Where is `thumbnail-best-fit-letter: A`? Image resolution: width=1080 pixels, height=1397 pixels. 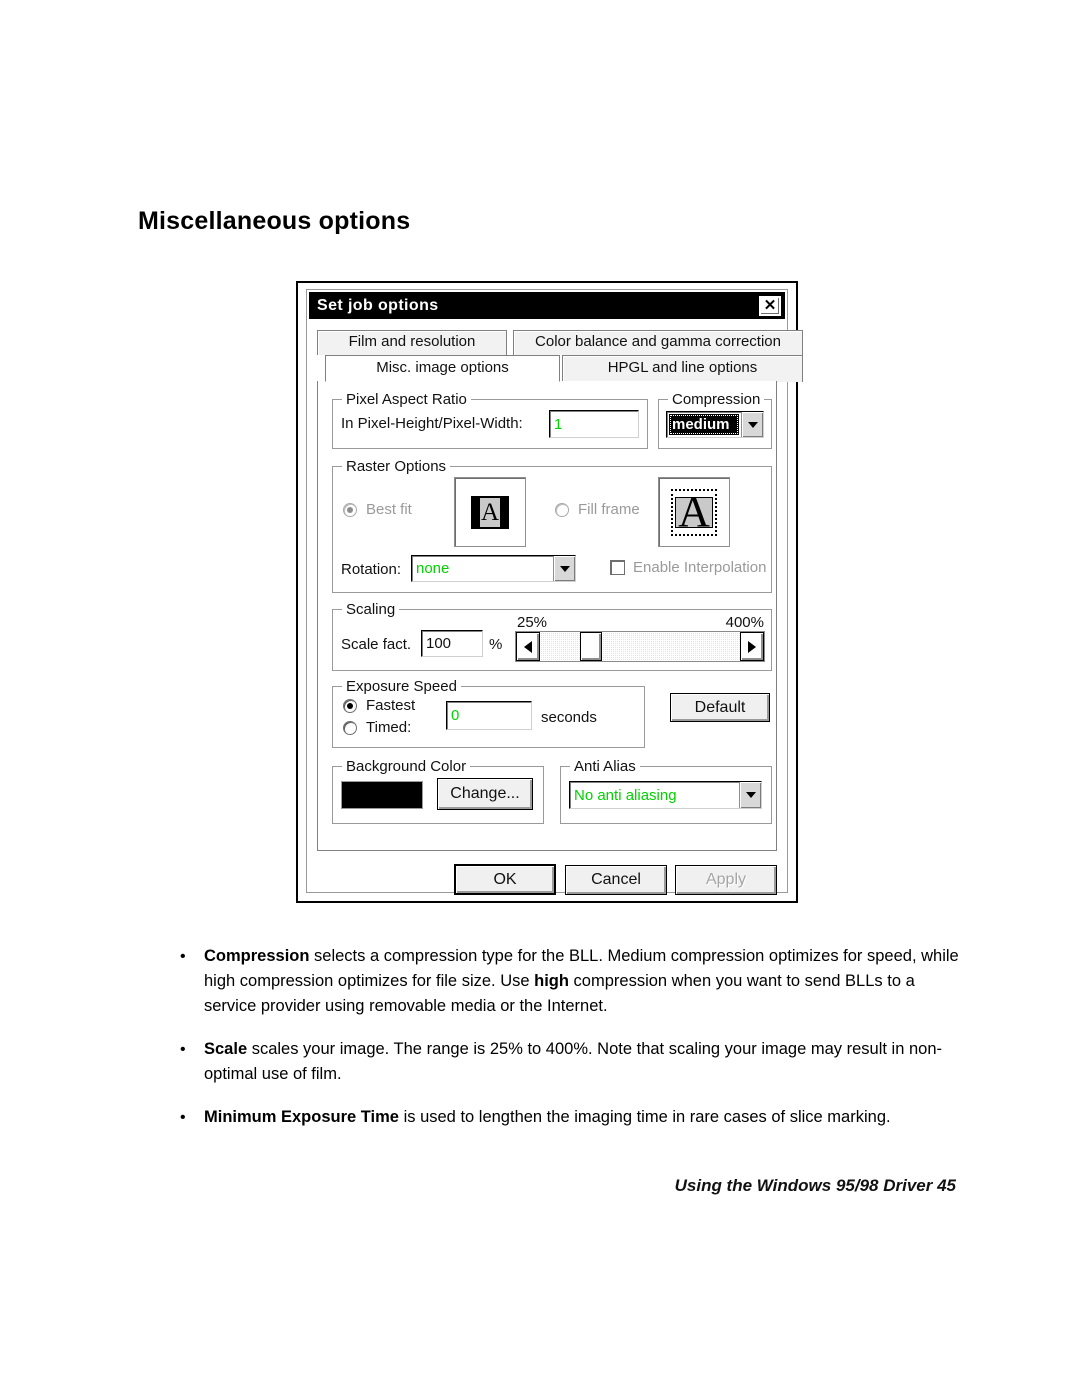 thumbnail-best-fit-letter: A is located at coordinates (490, 512).